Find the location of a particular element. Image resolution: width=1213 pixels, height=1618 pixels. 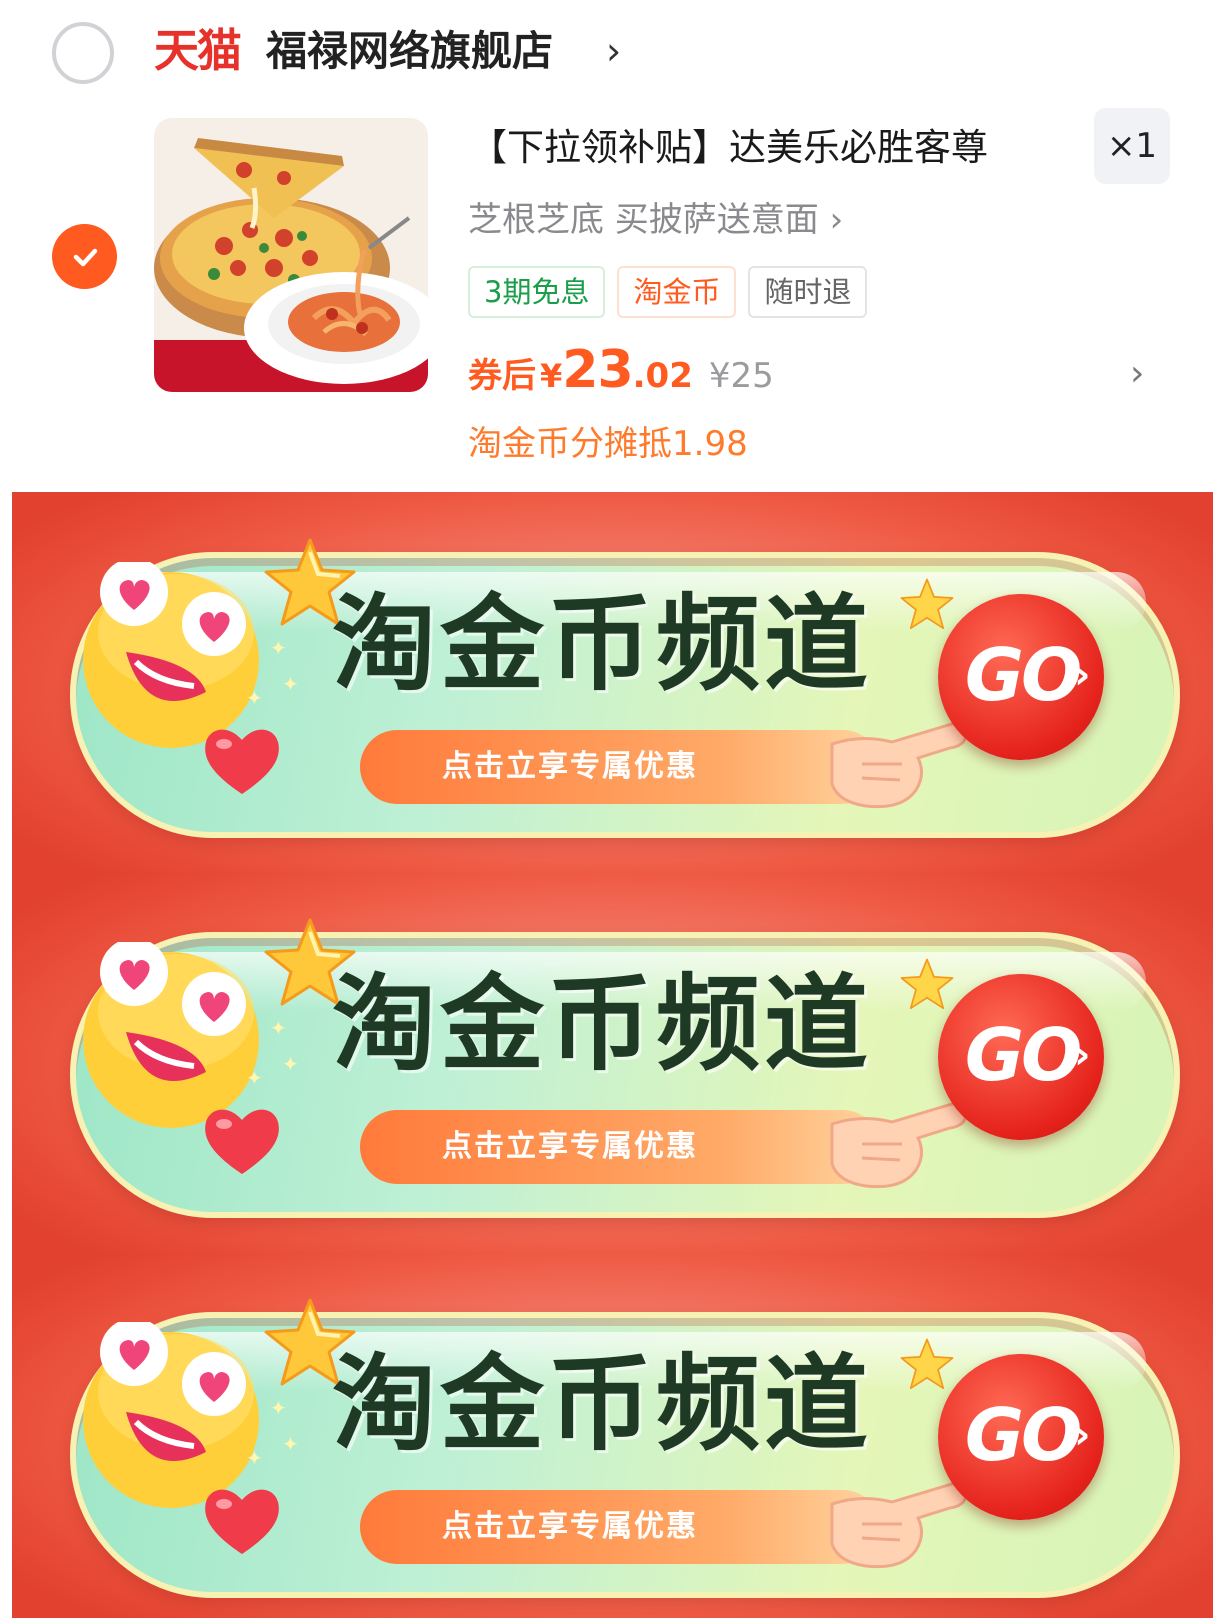

price-decimal: .02 is located at coordinates (662, 376).